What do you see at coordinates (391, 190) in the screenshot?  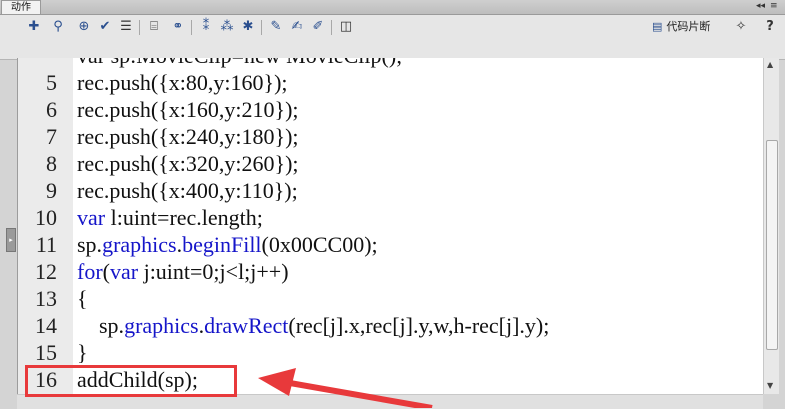 I see `code-line: 9 rec.push({x:400,y:110});` at bounding box center [391, 190].